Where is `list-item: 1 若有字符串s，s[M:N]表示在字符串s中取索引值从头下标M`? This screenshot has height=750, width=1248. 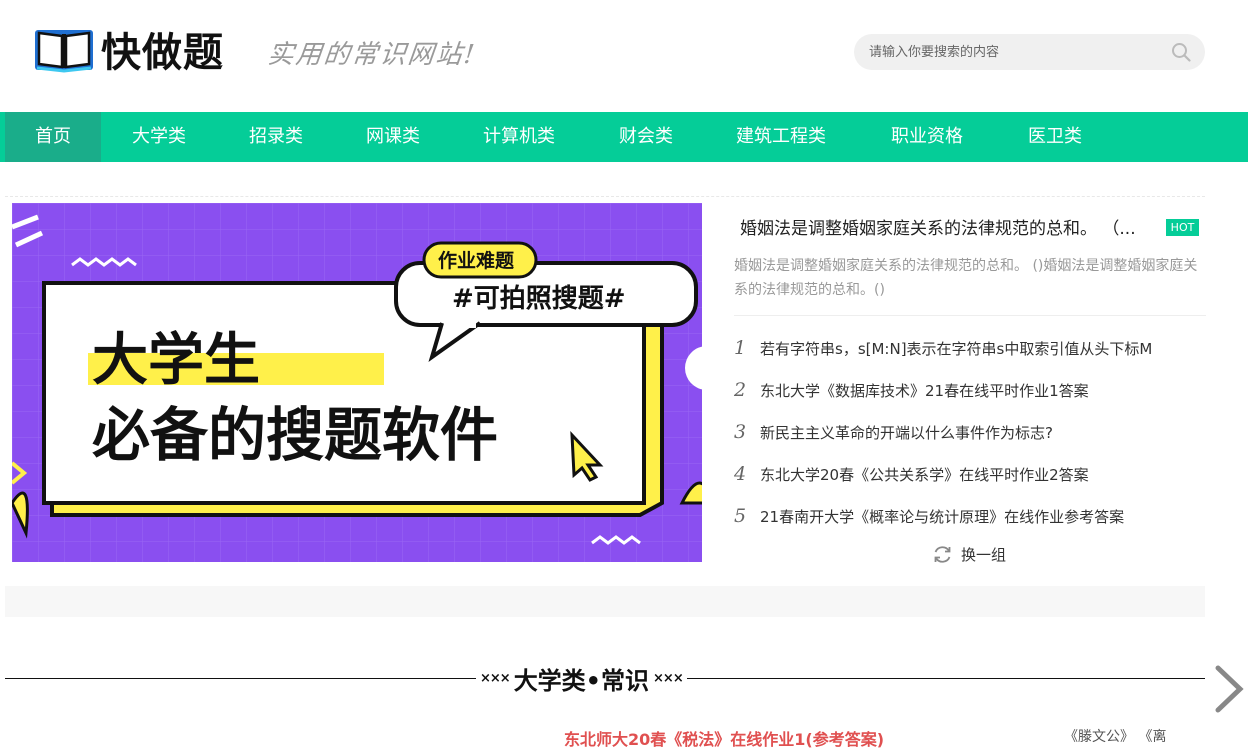
list-item: 1 若有字符串s，s[M:N]表示在字符串s中取索引值从头下标M is located at coordinates (970, 348).